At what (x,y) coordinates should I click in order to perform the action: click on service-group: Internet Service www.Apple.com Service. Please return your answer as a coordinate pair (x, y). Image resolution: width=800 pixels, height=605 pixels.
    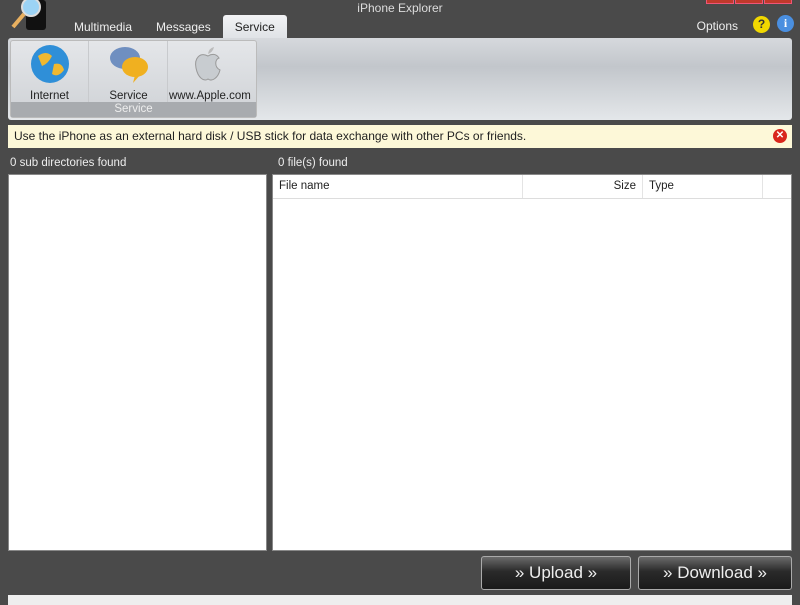
    Looking at the image, I should click on (133, 79).